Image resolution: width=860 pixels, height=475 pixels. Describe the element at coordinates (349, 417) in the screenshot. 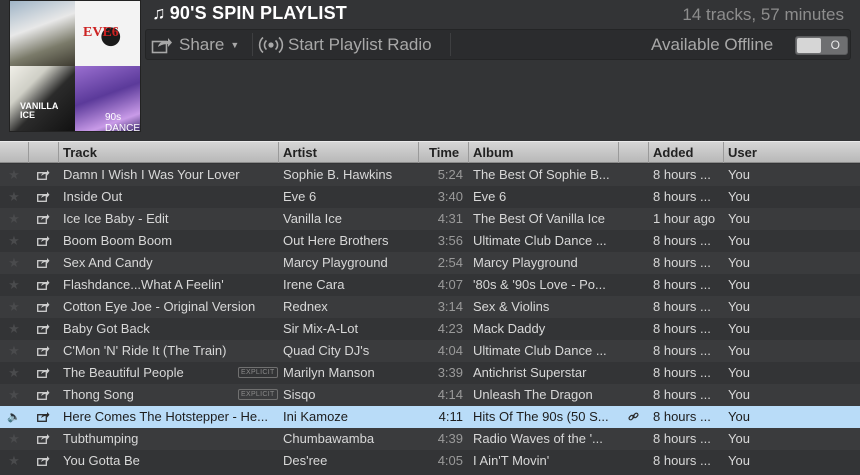

I see `track-artist: Ini Kamoze` at that location.